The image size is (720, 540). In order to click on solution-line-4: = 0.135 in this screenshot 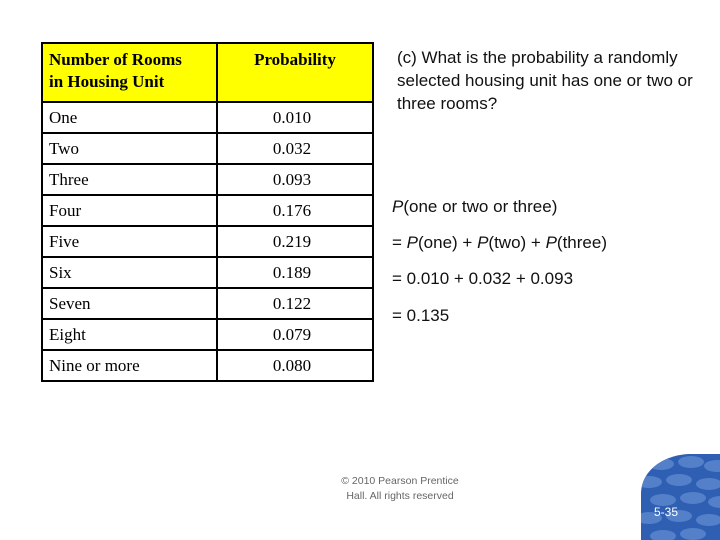, I will do `click(421, 315)`.